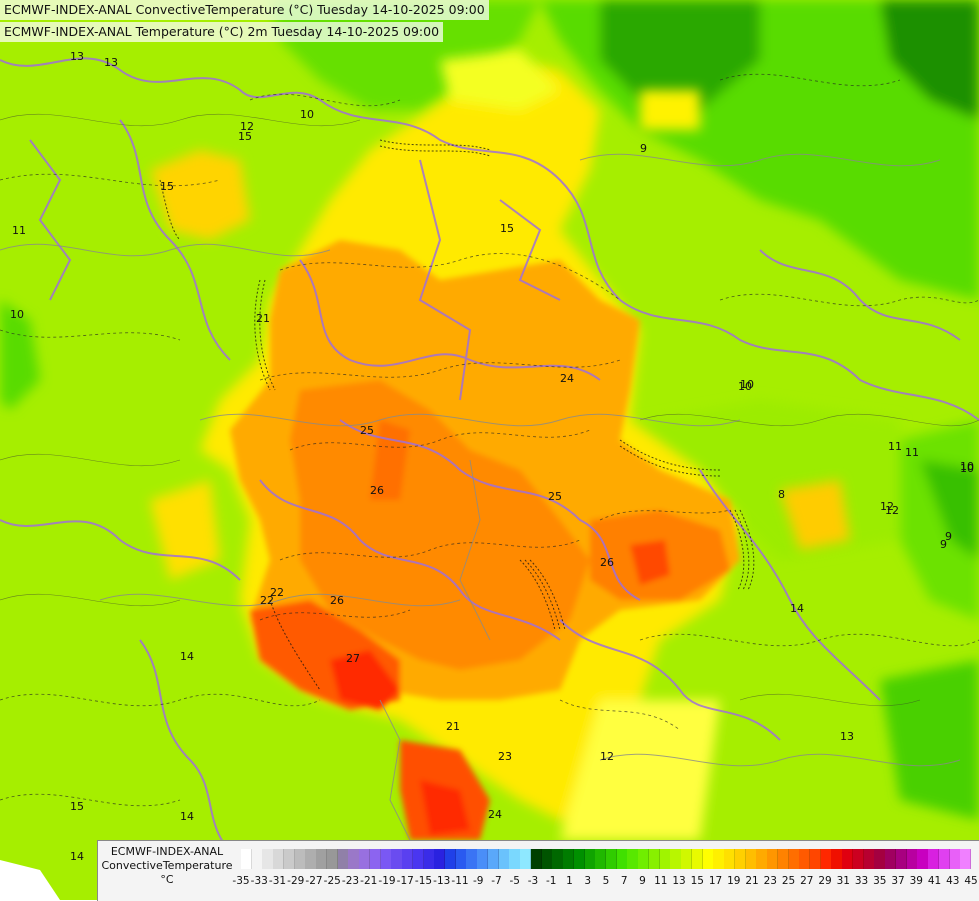  I want to click on legend-tick-label: -17, so click(405, 881).